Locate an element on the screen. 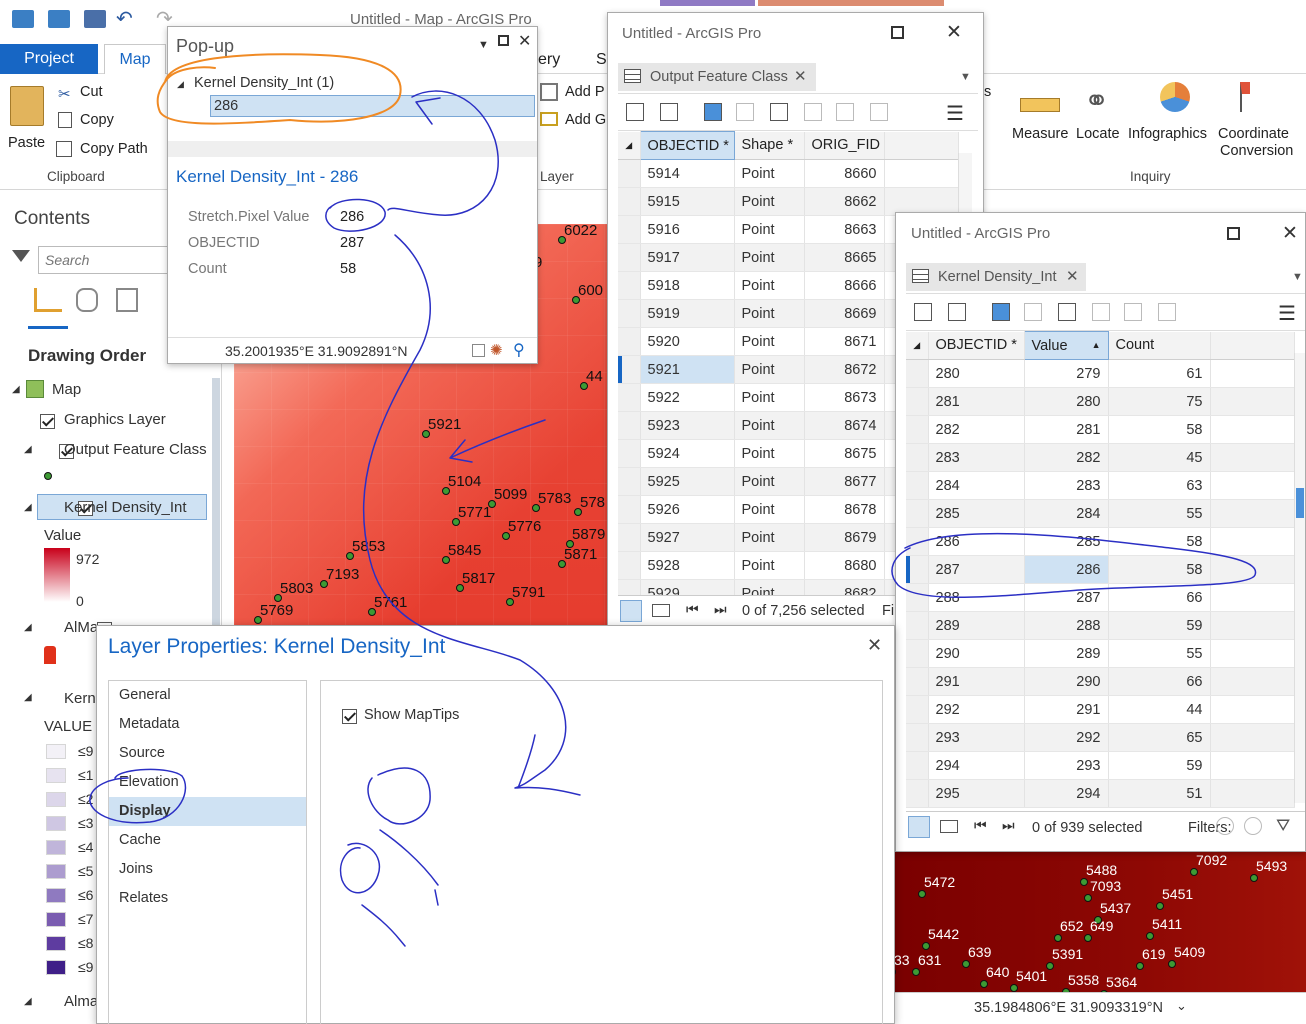 The width and height of the screenshot is (1306, 1024). show-all-records-icon is located at coordinates (919, 827).